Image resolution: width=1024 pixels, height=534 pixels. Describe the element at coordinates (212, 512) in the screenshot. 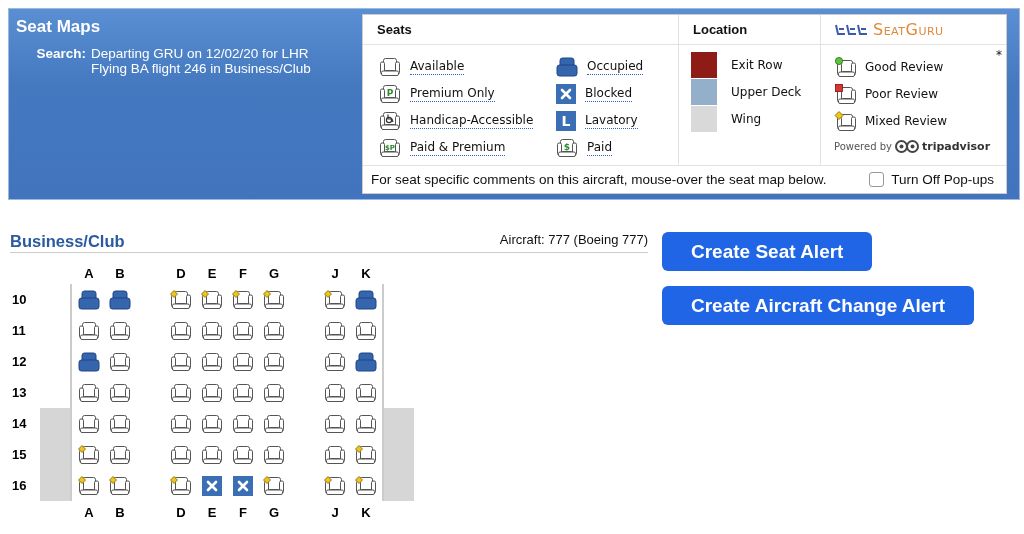

I see `column-letter: E` at that location.